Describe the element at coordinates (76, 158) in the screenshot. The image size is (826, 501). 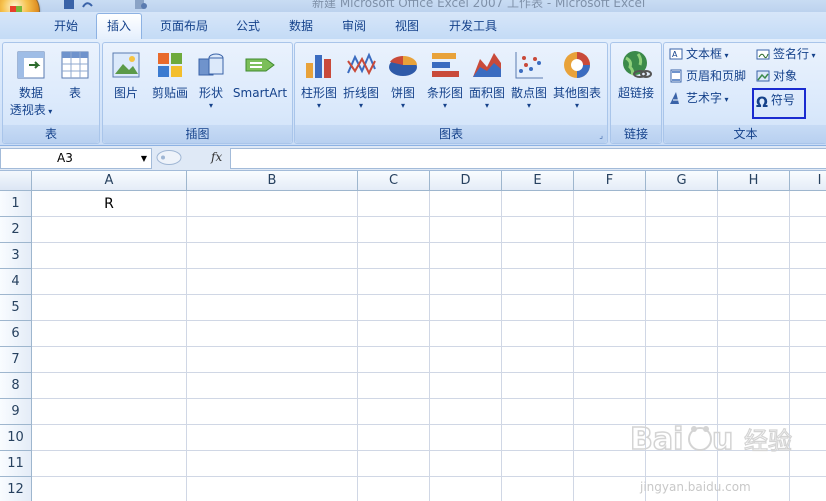
I see `name-box: A3 ▼` at that location.